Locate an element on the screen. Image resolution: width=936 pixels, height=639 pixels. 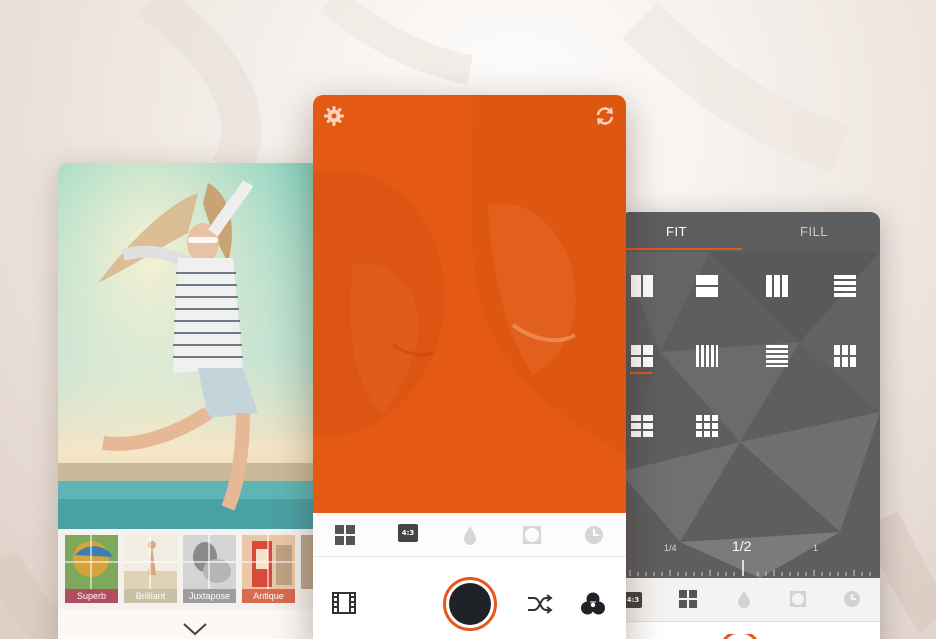
filter-antique: Antique is located at coordinates (268, 569).